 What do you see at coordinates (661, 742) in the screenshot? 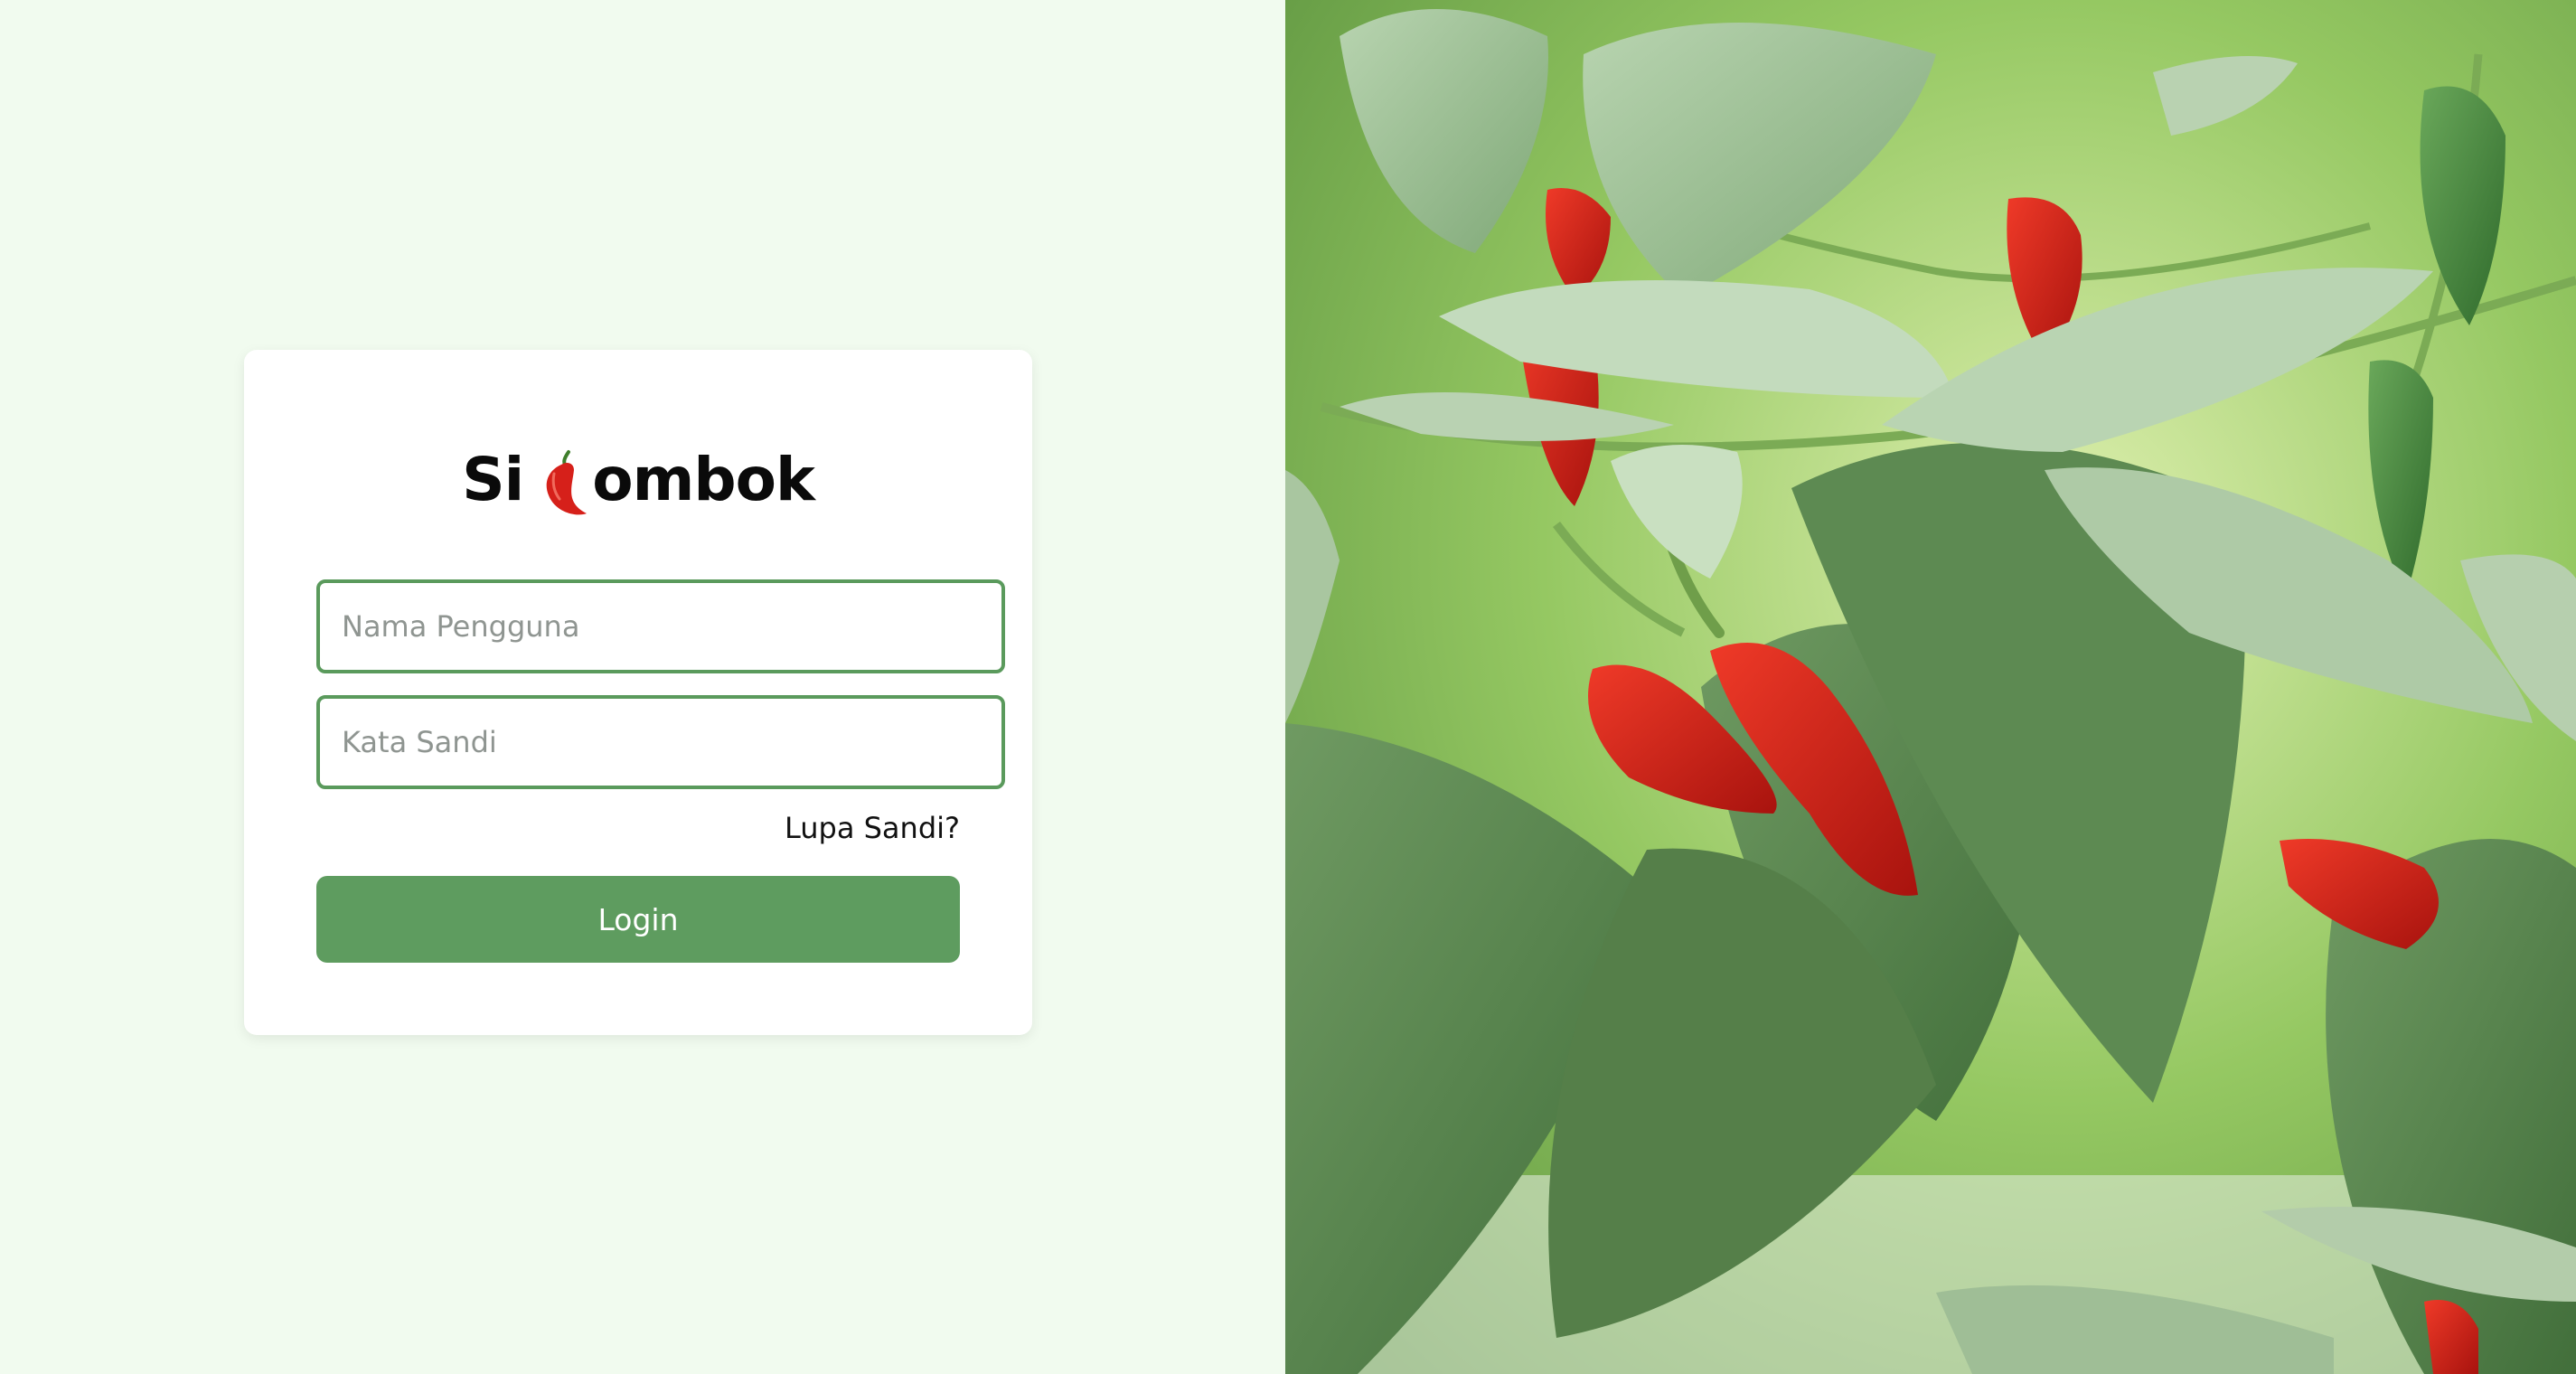
I see `password-input` at bounding box center [661, 742].